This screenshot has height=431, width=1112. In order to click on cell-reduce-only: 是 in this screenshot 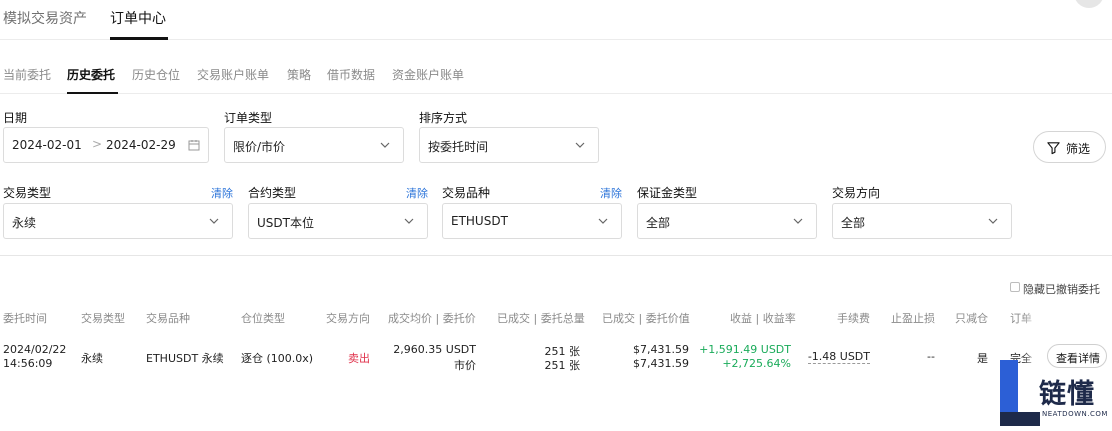, I will do `click(982, 358)`.